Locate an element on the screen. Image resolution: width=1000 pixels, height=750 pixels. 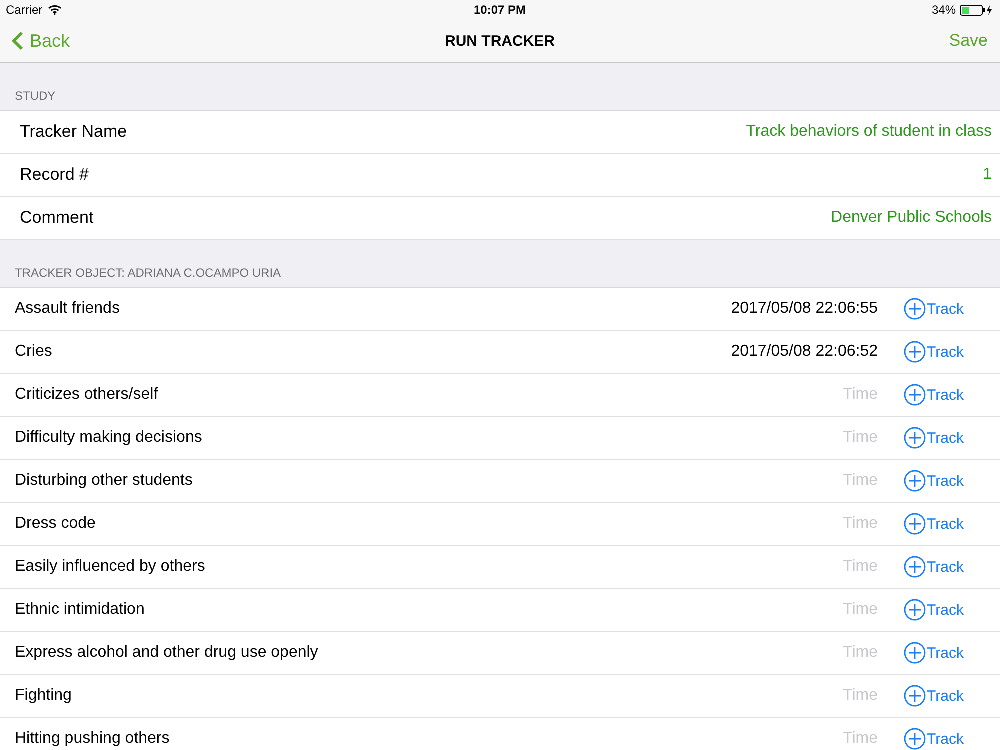
behavior-label: Ethnic intimidation is located at coordinates (80, 610).